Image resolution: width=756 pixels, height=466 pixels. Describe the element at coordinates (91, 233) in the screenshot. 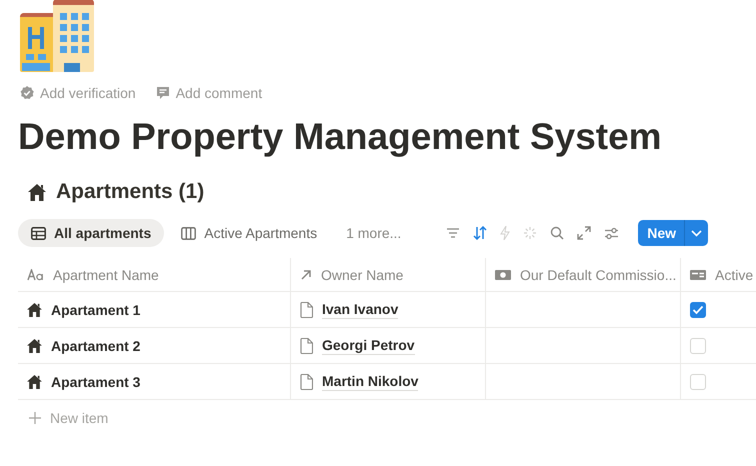

I see `view-tab: All apartments` at that location.